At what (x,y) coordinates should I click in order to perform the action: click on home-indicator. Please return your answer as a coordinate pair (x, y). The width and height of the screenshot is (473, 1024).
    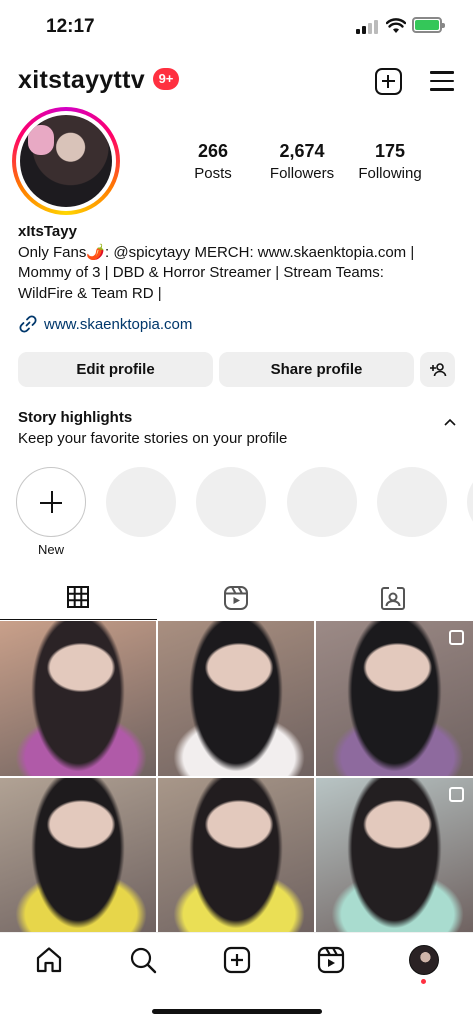
    Looking at the image, I should click on (237, 1011).